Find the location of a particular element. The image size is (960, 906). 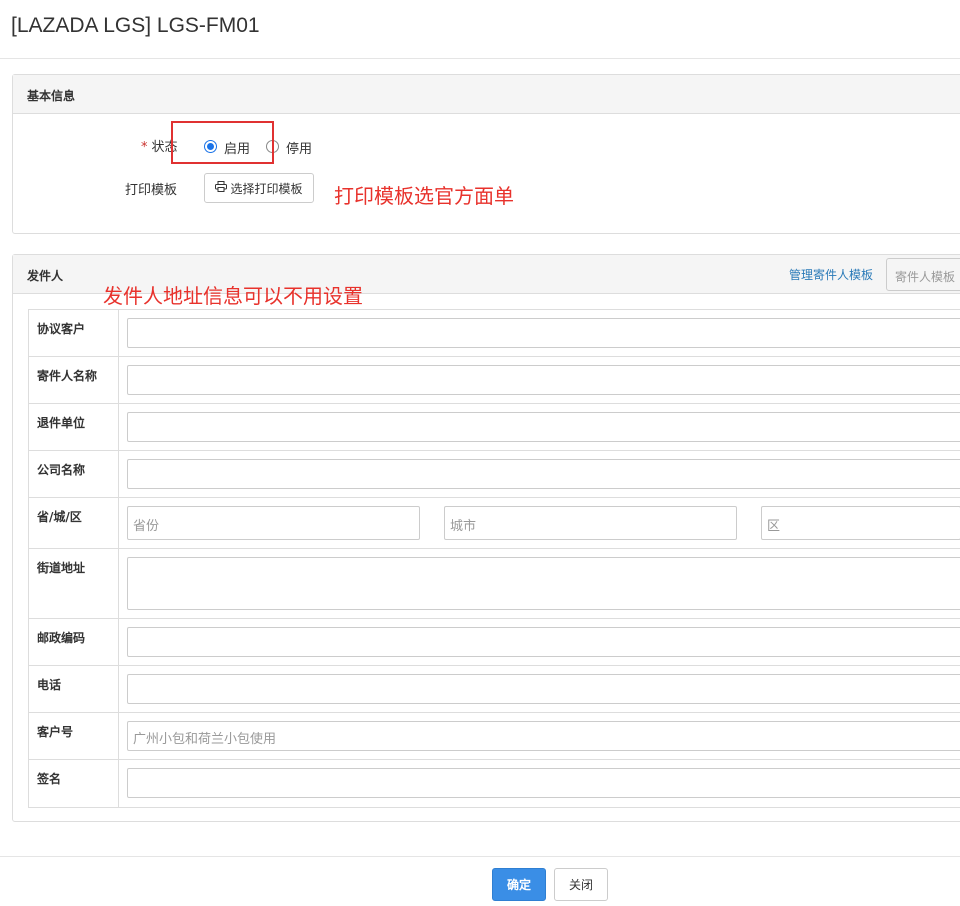

printer-icon is located at coordinates (221, 188).